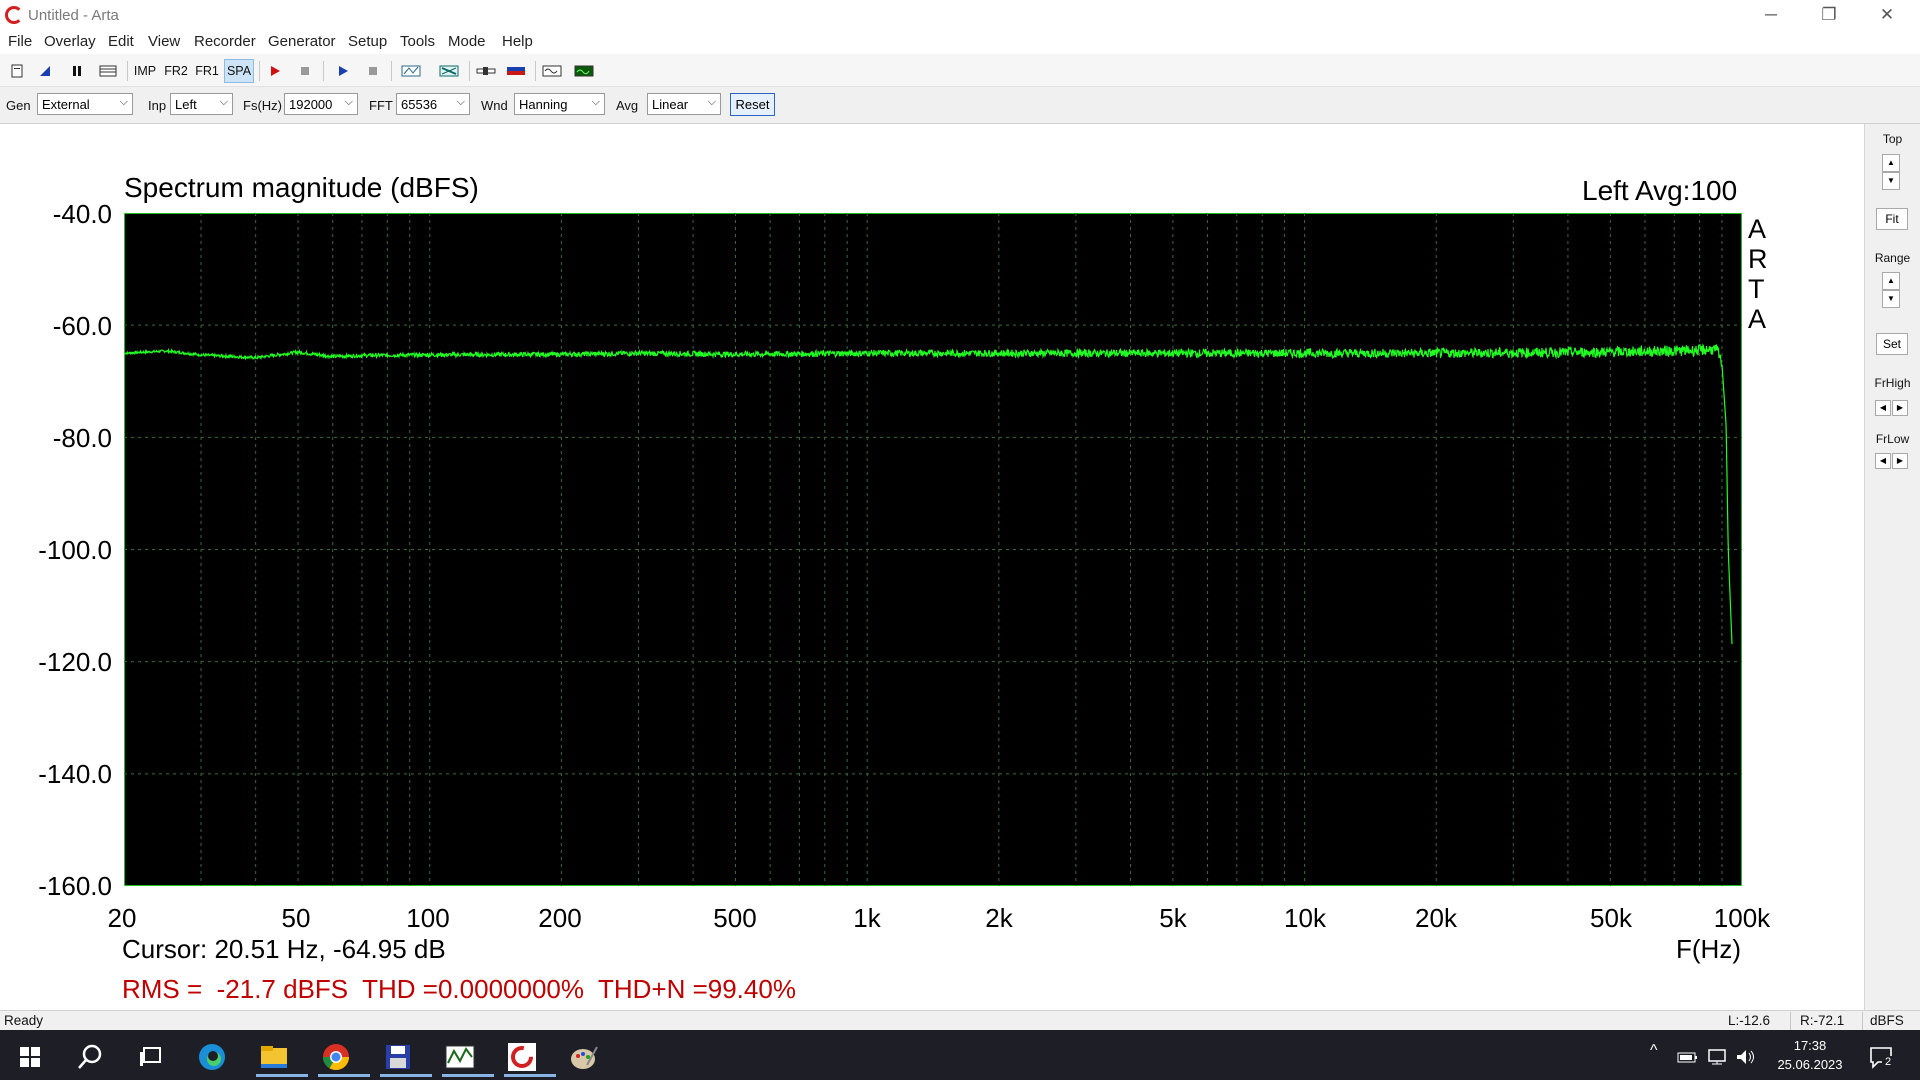 This screenshot has width=1920, height=1080. Describe the element at coordinates (516, 71) in the screenshot. I see `level-meter-icon` at that location.